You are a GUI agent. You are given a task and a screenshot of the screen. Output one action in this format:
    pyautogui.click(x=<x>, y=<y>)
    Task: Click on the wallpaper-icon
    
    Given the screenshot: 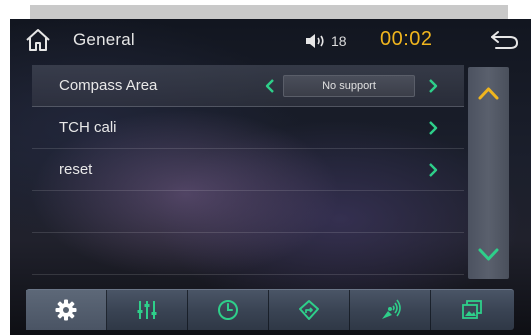 What is the action you would take?
    pyautogui.click(x=471, y=309)
    